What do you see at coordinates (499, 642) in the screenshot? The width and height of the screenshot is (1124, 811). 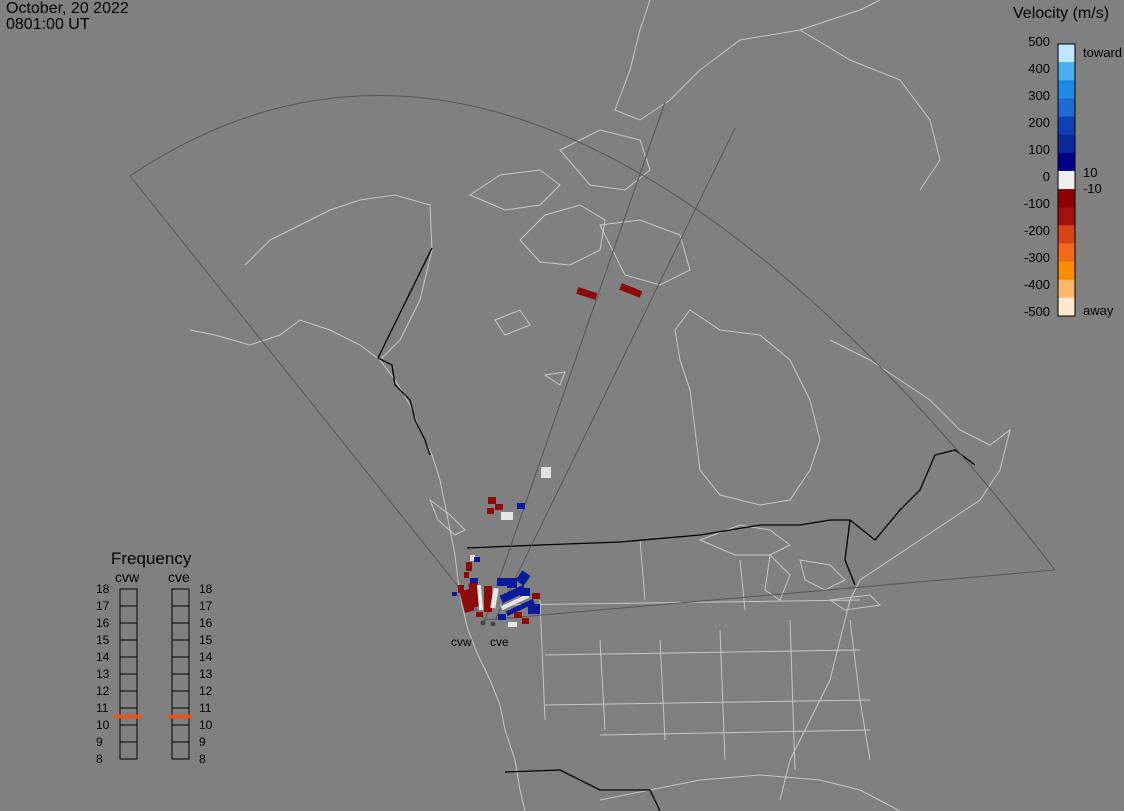 I see `radar-label-cve: cve` at bounding box center [499, 642].